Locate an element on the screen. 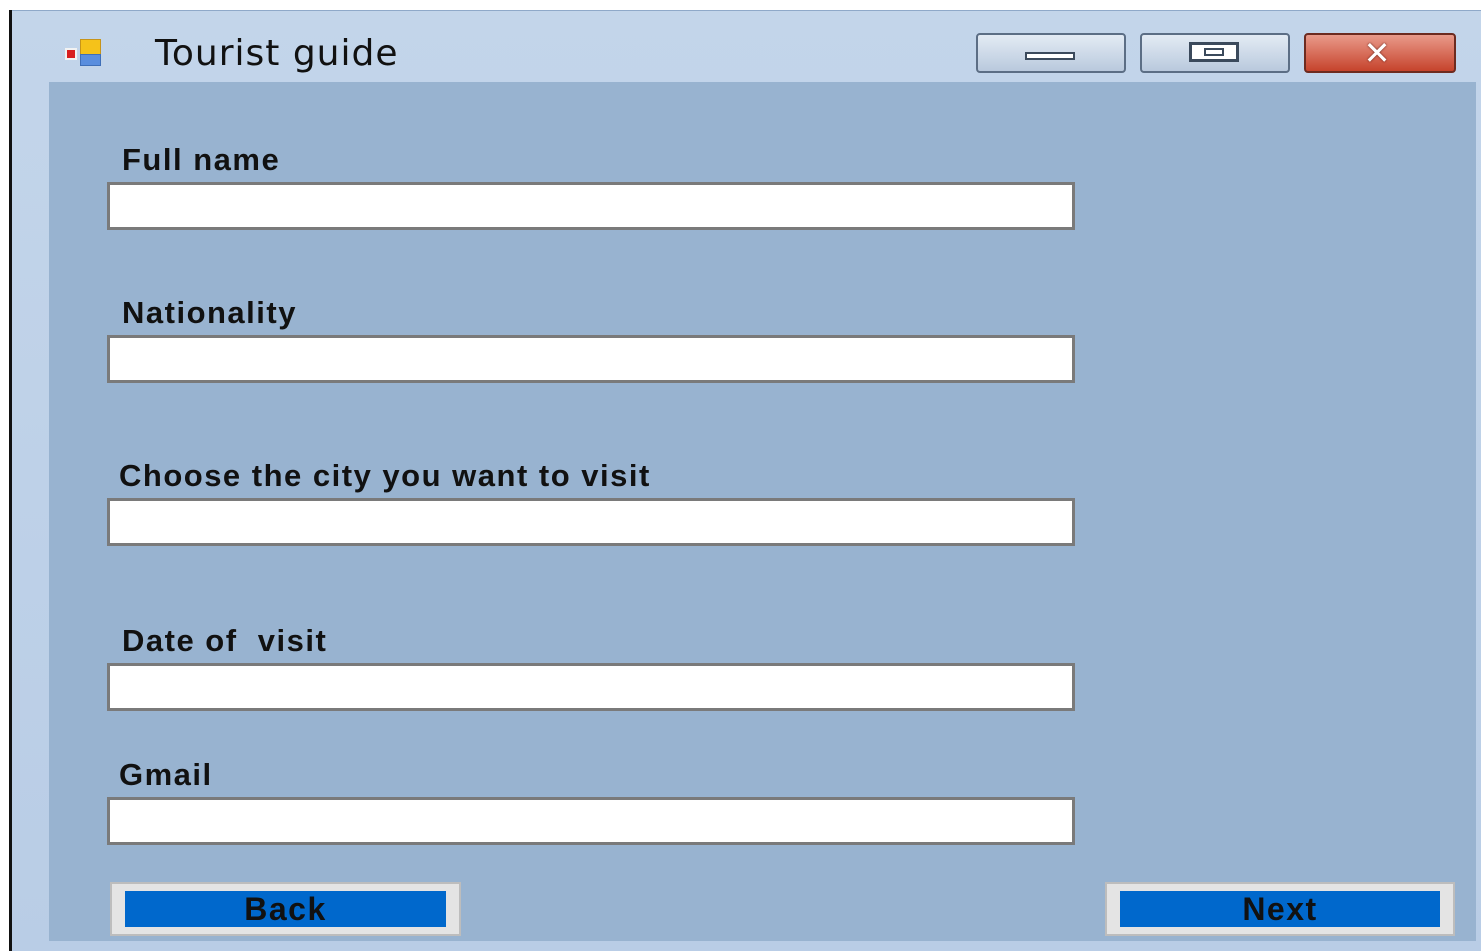 This screenshot has width=1481, height=951. application-icon-red-square is located at coordinates (71, 54).